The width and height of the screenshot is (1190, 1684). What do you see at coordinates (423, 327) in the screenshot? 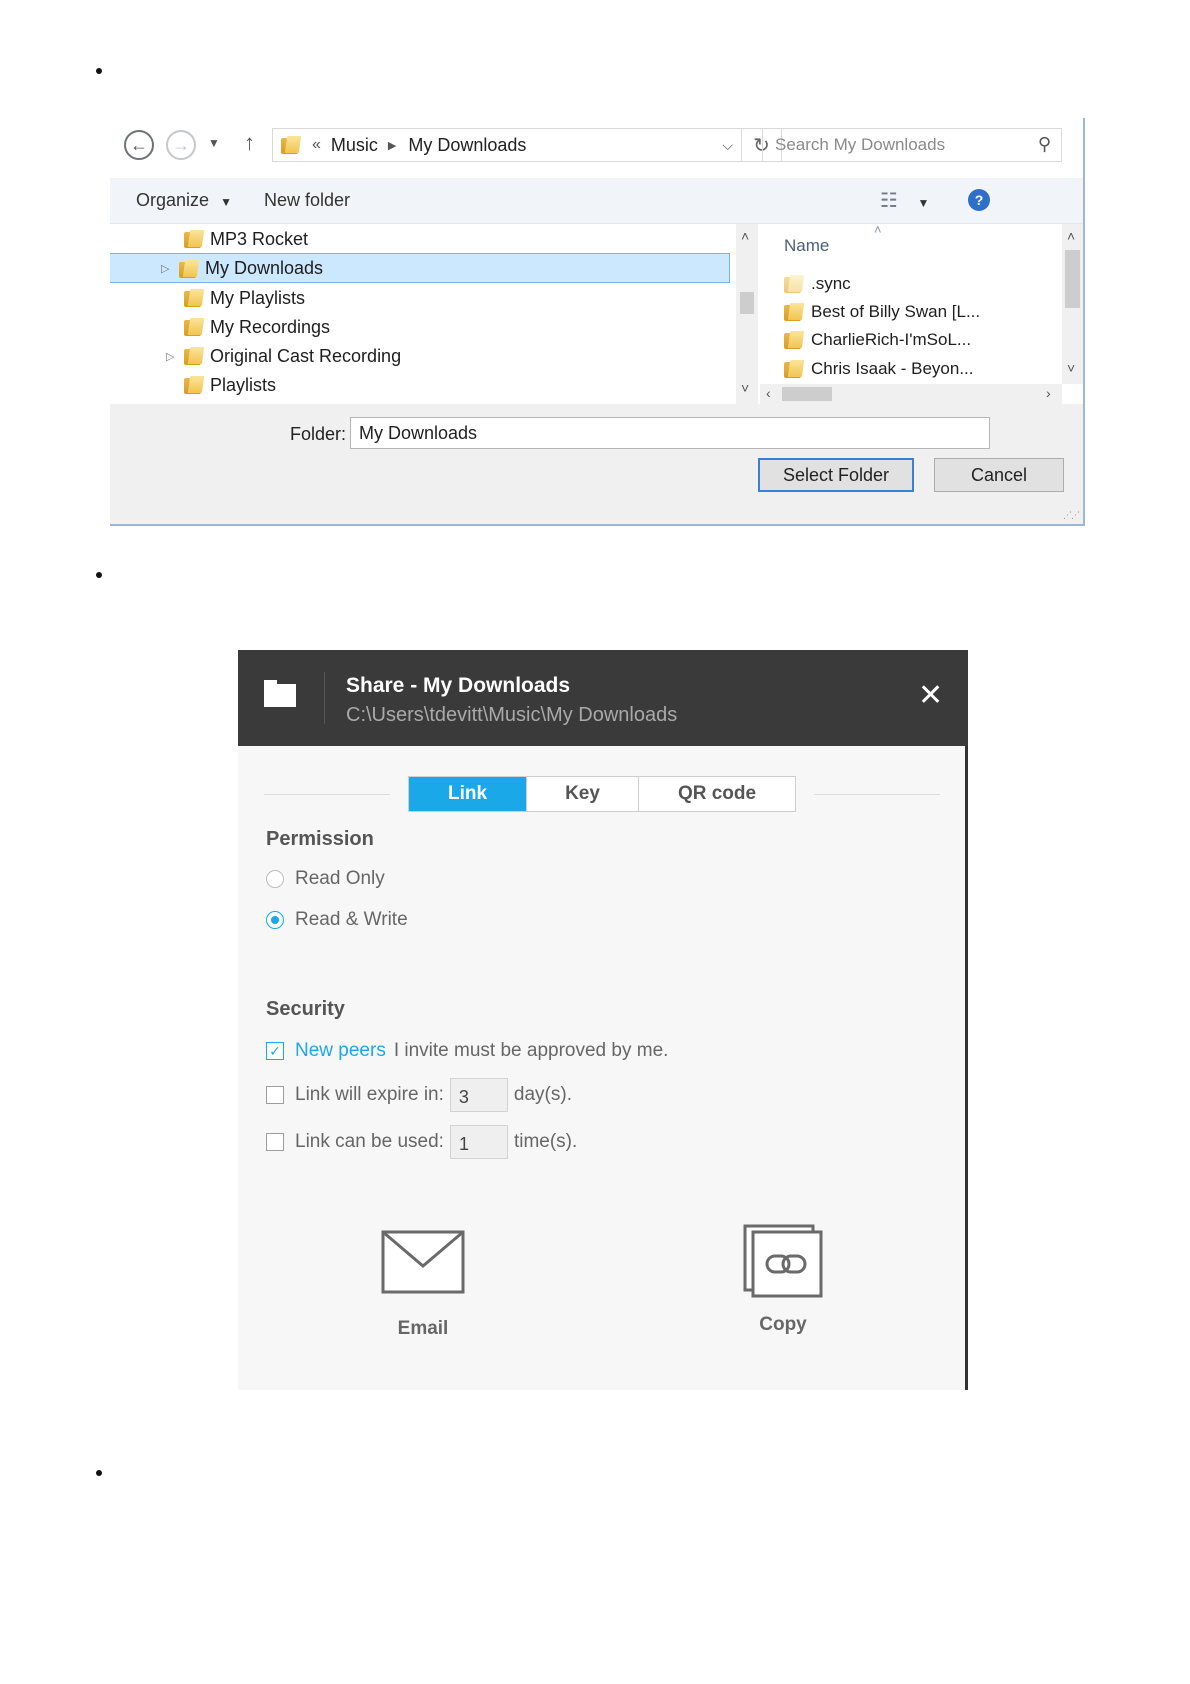
I see `tree-item-my-recordings: My Recordings` at bounding box center [423, 327].